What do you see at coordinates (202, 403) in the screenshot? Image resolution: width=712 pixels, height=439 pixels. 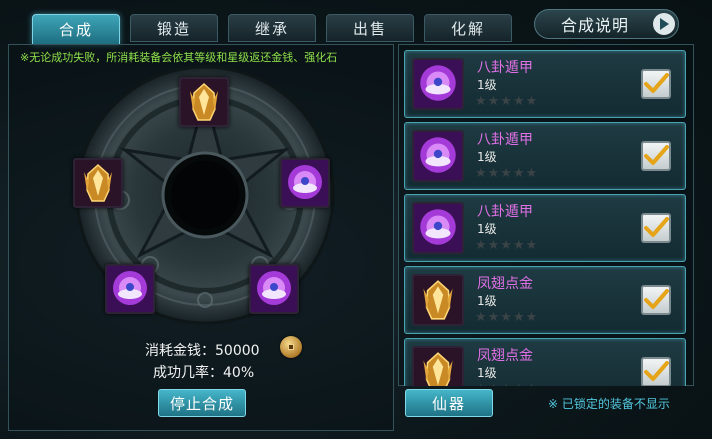 I see `stop-synthesis-button: 停止合成` at bounding box center [202, 403].